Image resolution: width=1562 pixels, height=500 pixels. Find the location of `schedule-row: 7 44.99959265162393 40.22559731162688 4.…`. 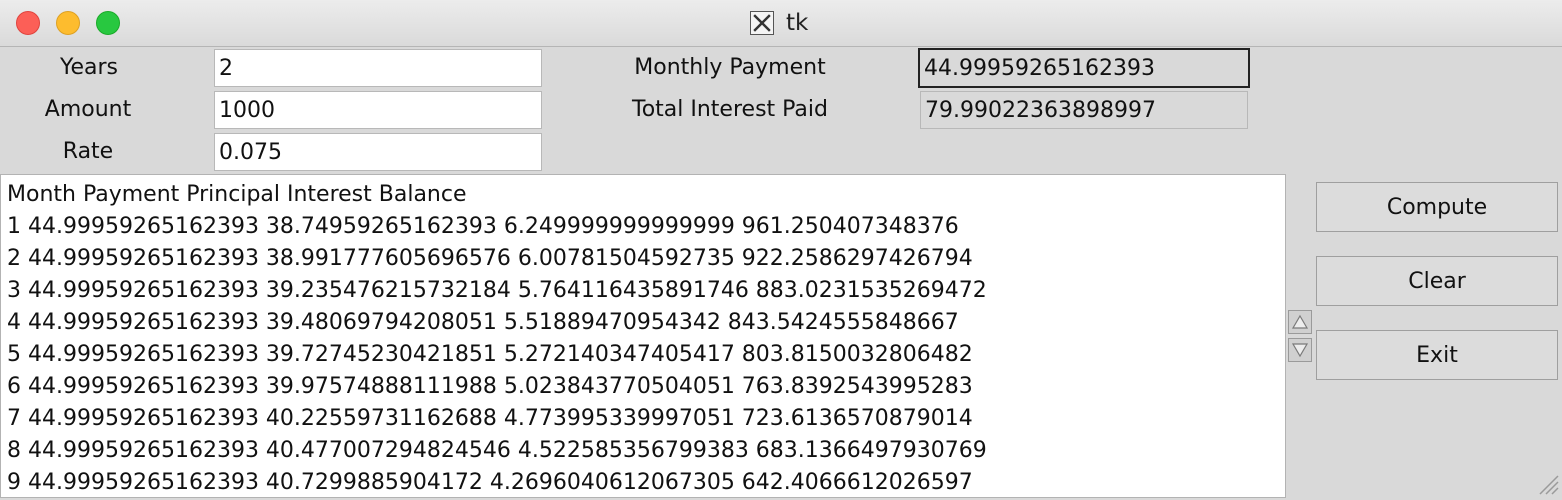

schedule-row: 7 44.99959265162393 40.22559731162688 4.… is located at coordinates (490, 418).